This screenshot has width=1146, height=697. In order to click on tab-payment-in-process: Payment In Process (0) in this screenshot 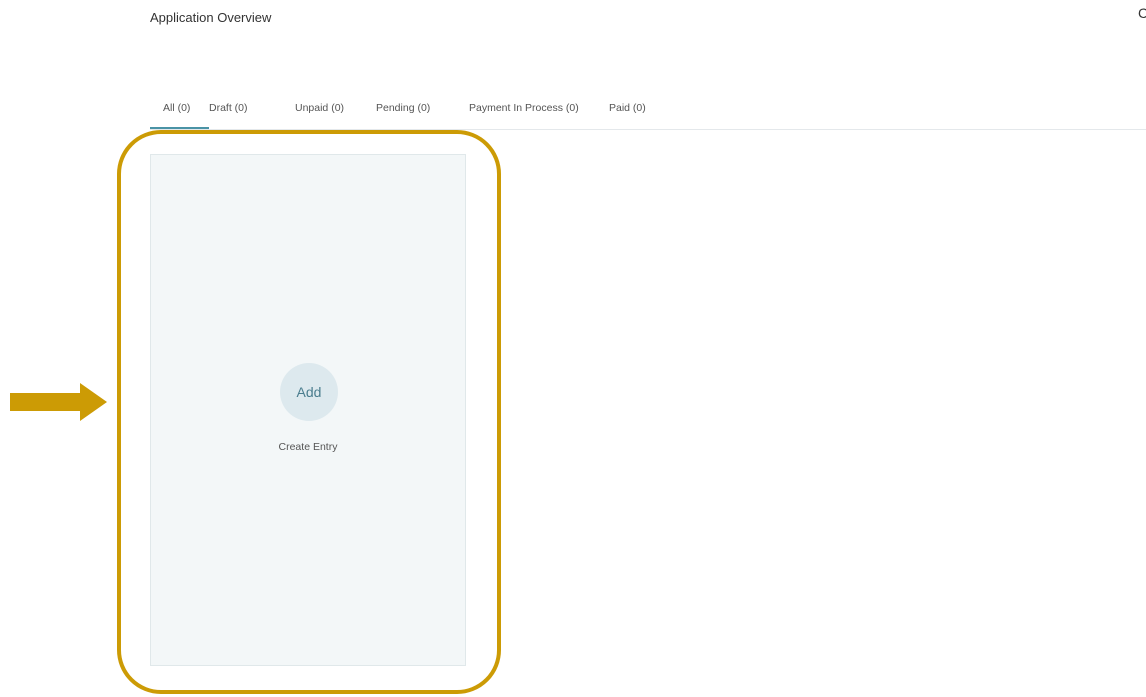, I will do `click(539, 111)`.